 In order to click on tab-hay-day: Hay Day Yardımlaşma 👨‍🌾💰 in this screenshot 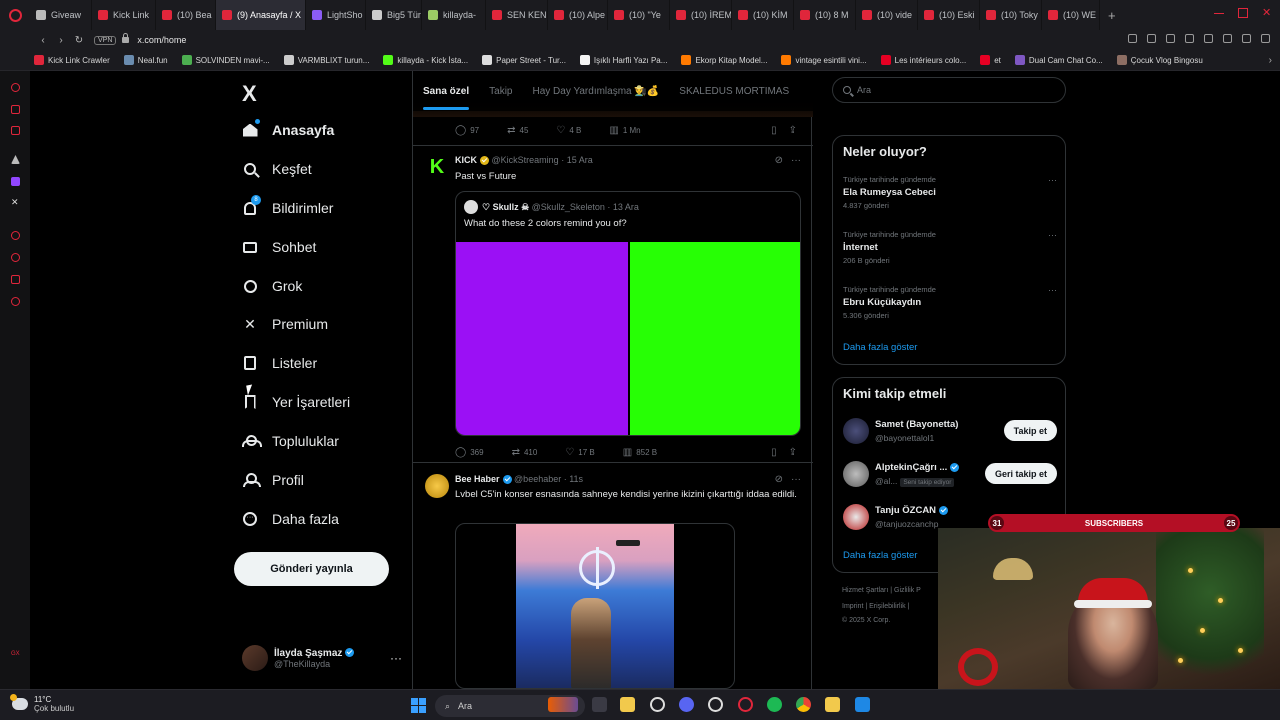, I will do `click(596, 91)`.